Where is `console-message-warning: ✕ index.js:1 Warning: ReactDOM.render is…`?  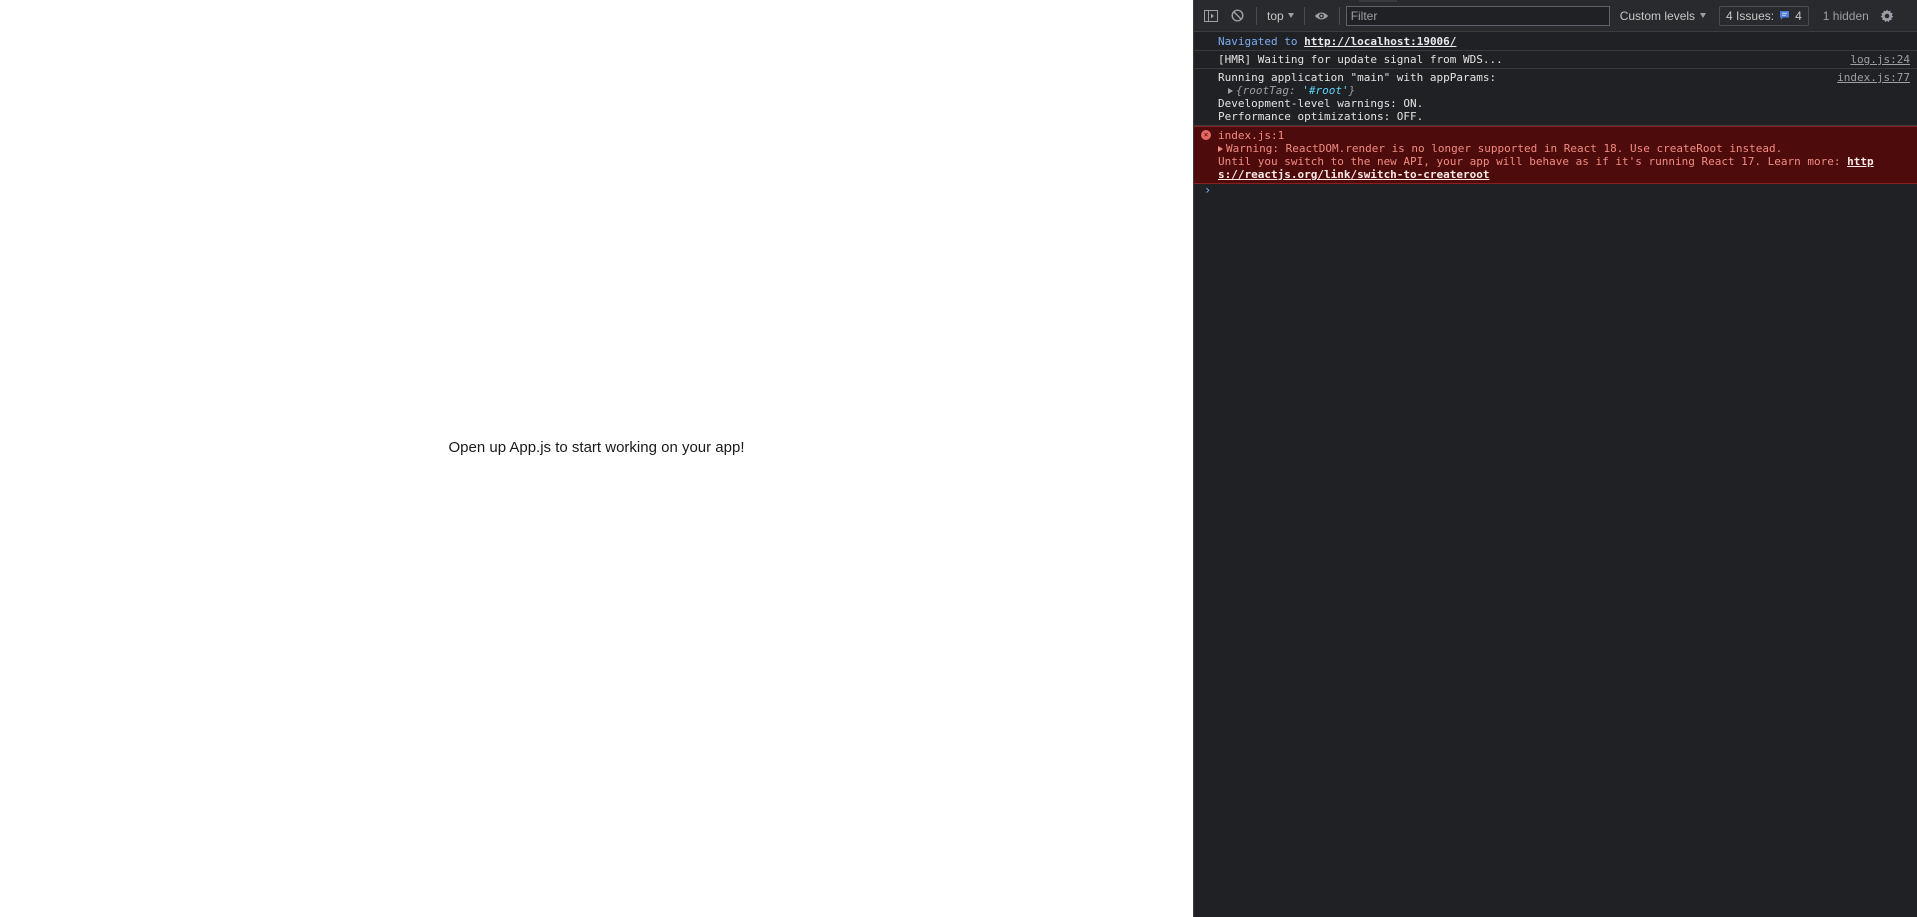 console-message-warning: ✕ index.js:1 Warning: ReactDOM.render is… is located at coordinates (1555, 155).